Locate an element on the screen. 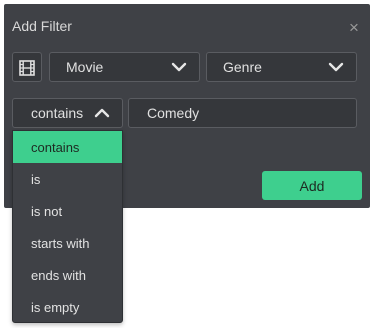 This screenshot has width=376, height=328. field-select: Genre is located at coordinates (281, 67).